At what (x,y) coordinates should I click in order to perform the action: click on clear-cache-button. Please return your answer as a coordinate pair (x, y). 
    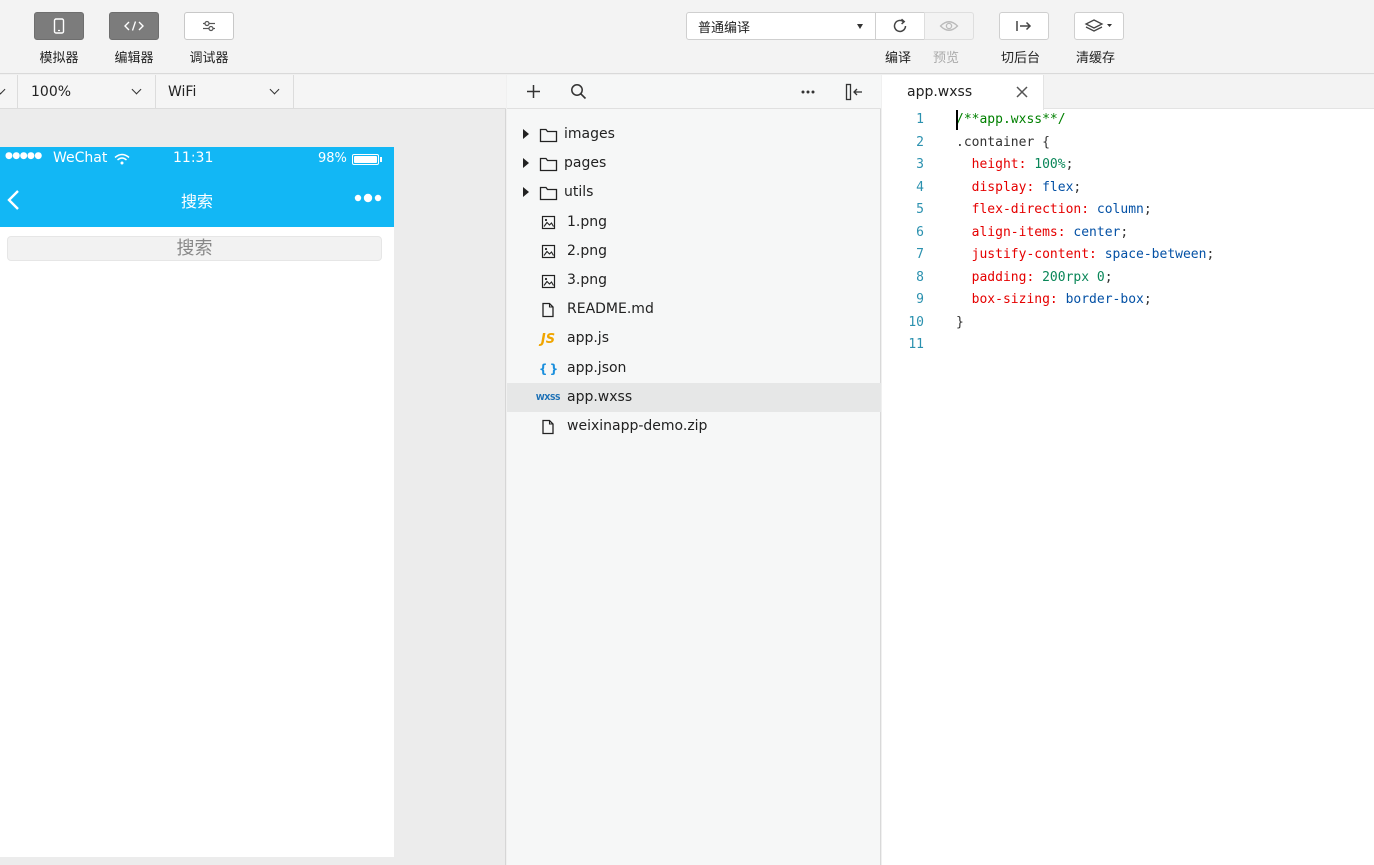
    Looking at the image, I should click on (1099, 26).